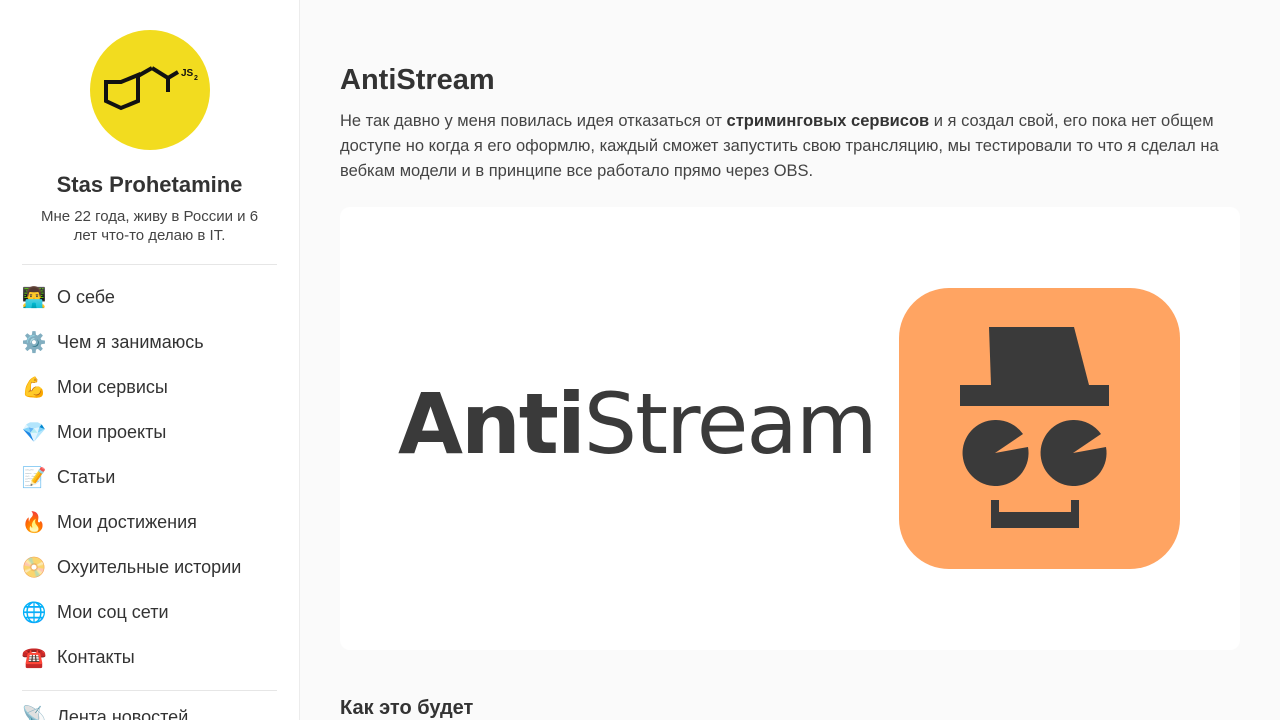  What do you see at coordinates (34, 342) in the screenshot?
I see `gear-icon: ⚙️` at bounding box center [34, 342].